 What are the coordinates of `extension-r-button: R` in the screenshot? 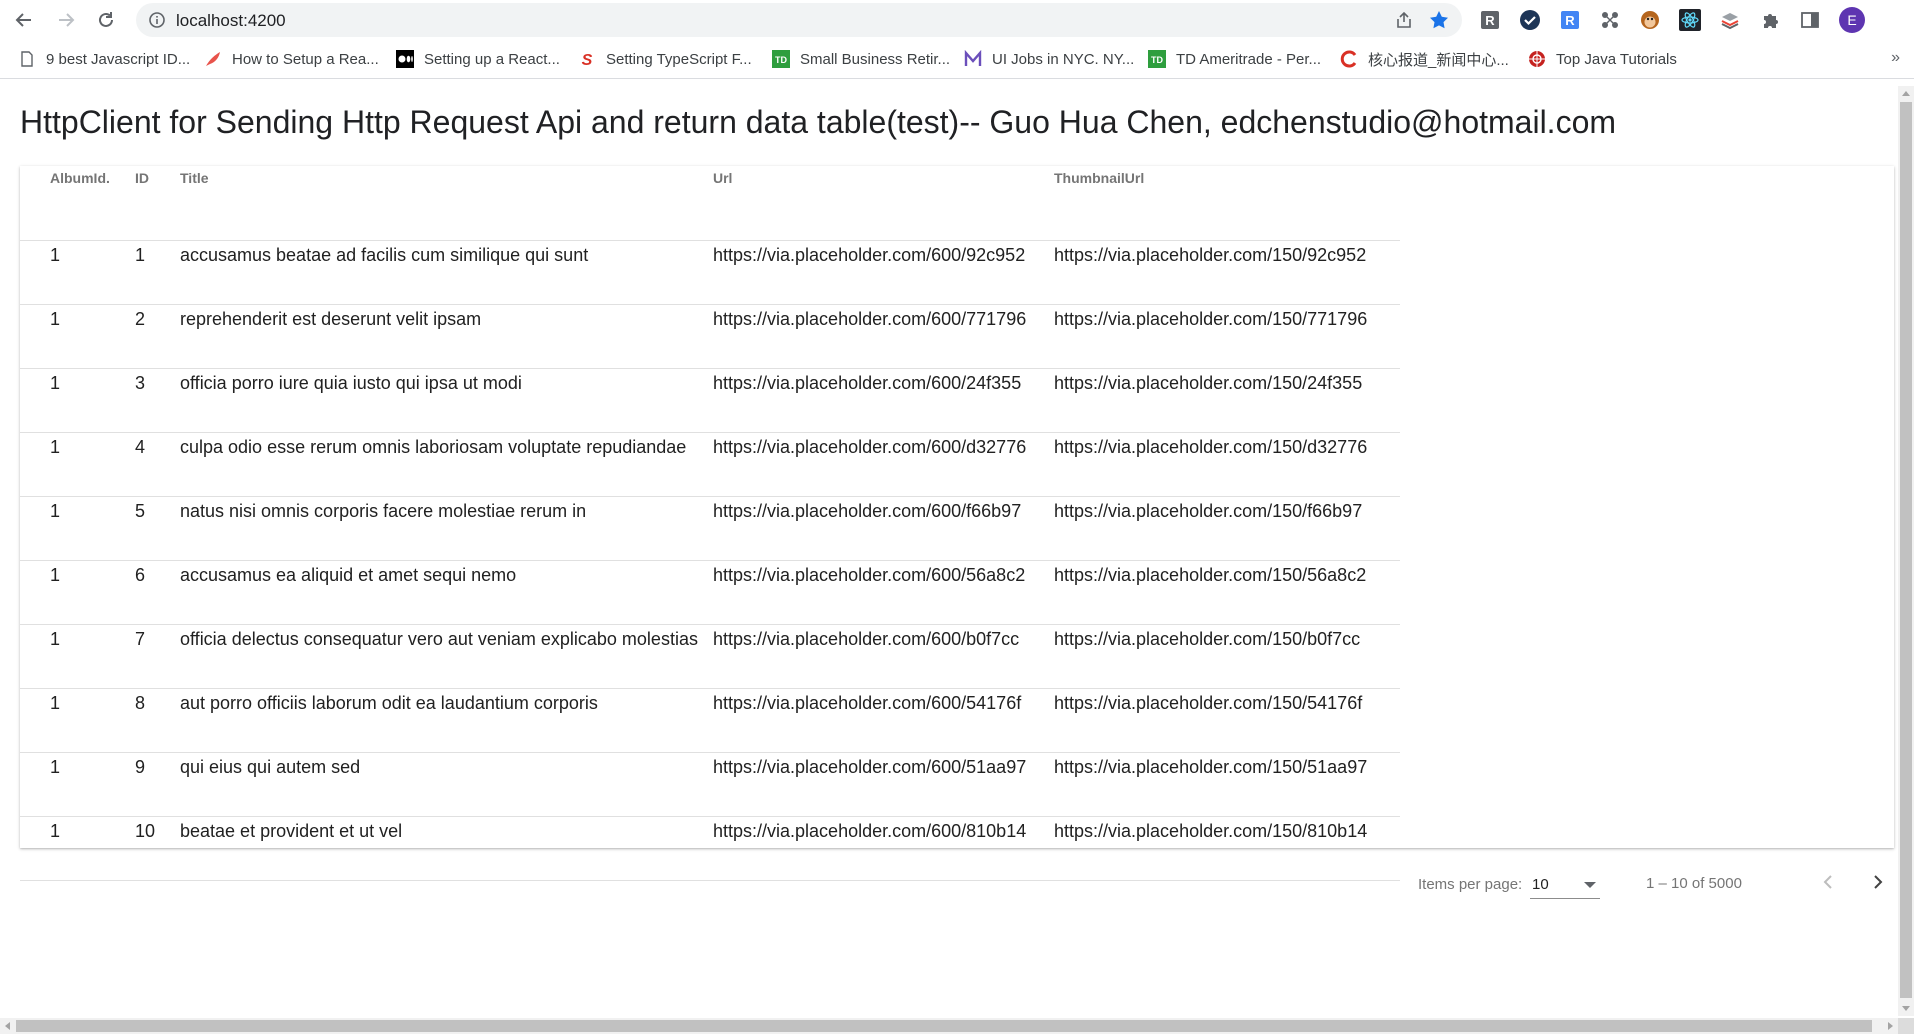 It's located at (1490, 20).